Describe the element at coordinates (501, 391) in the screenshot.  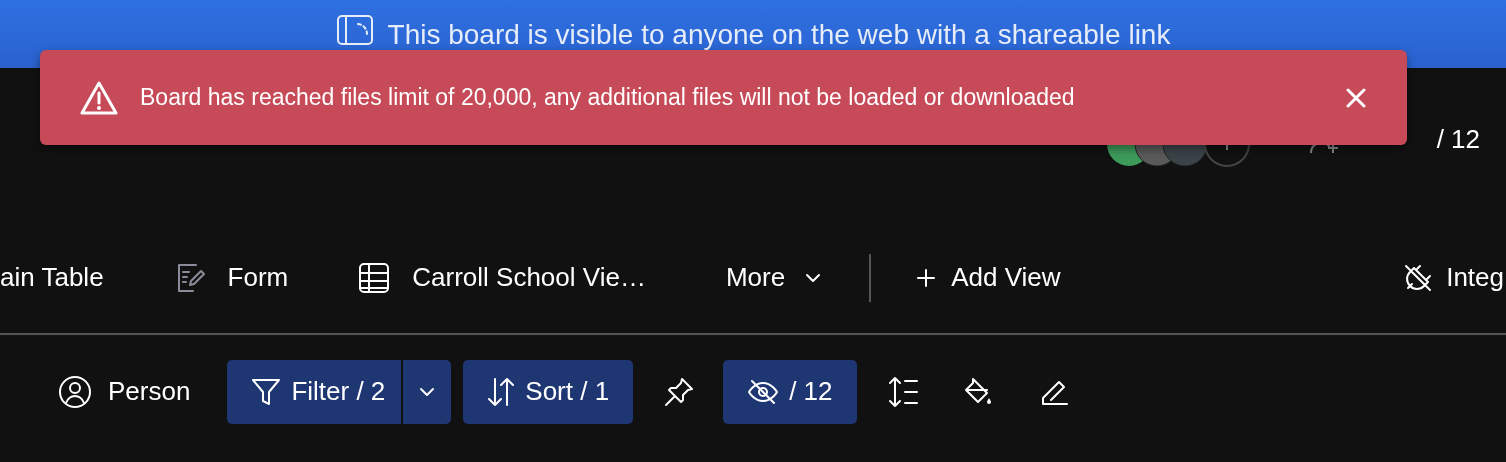
I see `sort-icon` at that location.